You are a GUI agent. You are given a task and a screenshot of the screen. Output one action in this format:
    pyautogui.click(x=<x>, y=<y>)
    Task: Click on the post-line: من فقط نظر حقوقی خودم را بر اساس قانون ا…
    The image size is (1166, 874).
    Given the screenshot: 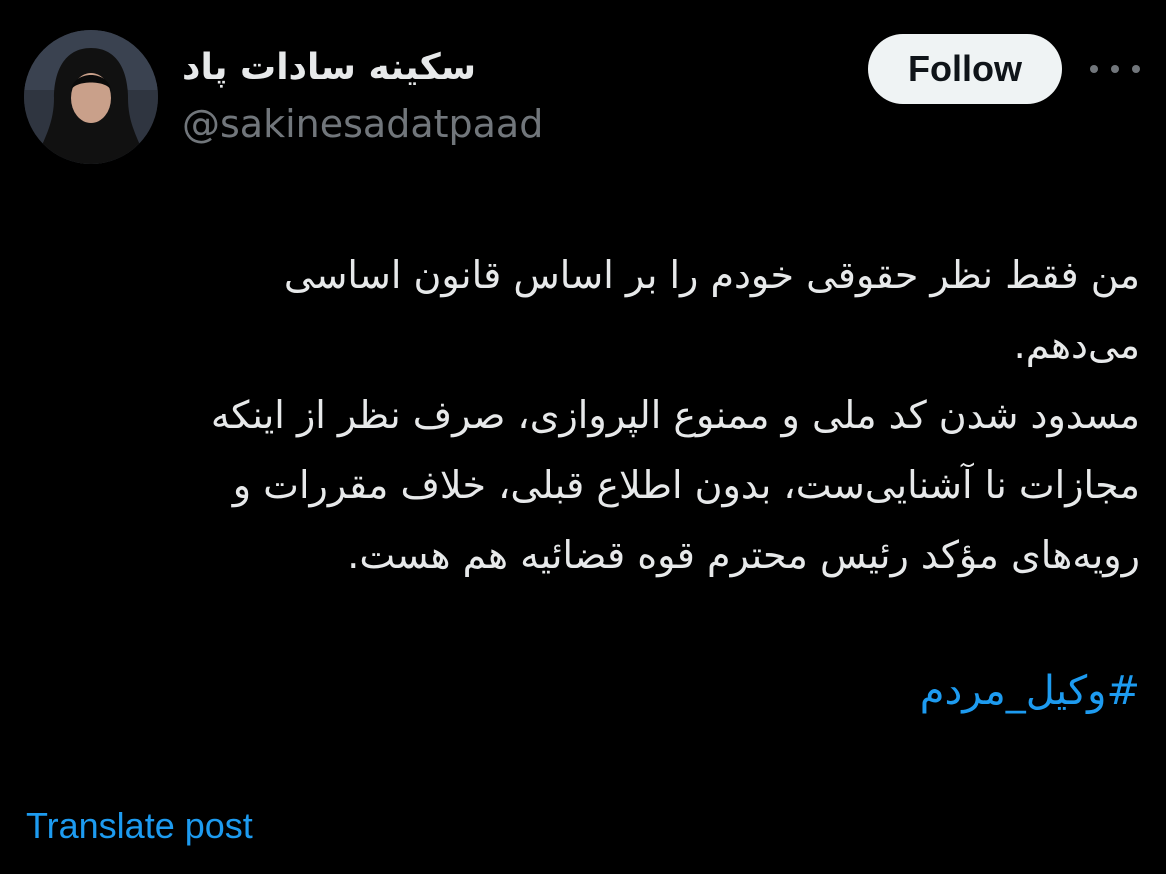 What is the action you would take?
    pyautogui.click(x=711, y=275)
    